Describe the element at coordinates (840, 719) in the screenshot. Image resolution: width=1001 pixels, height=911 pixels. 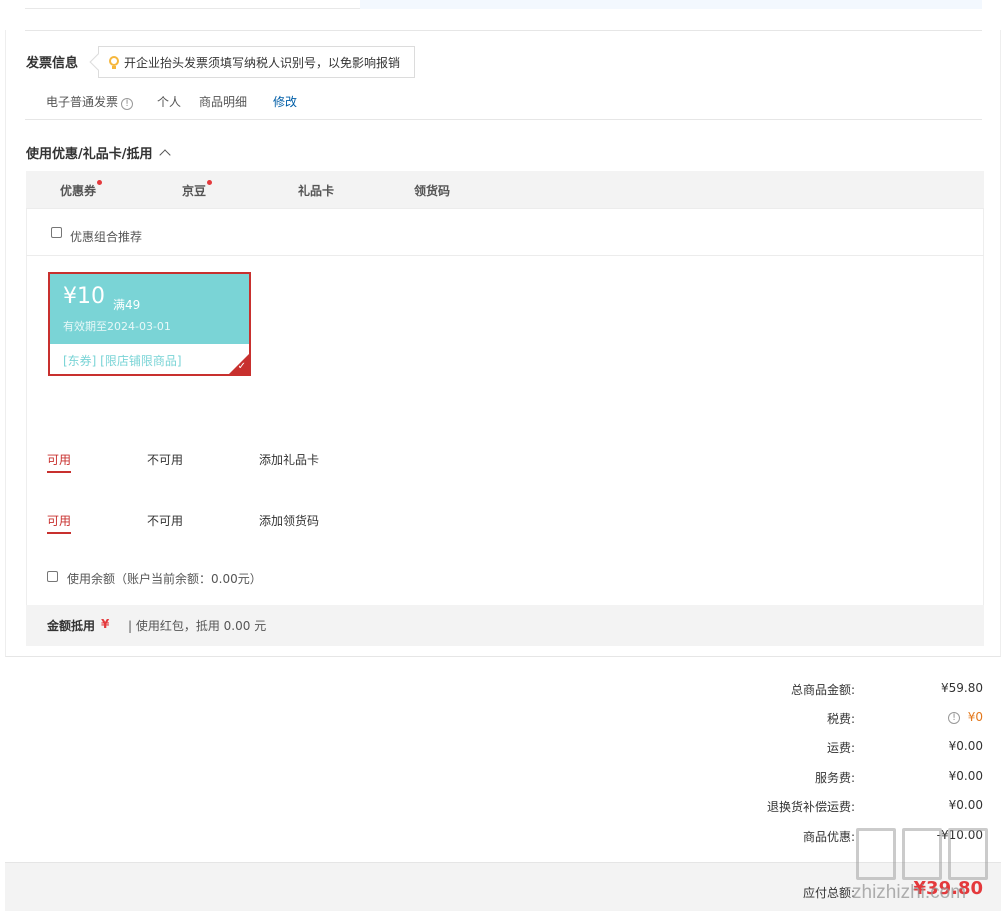
I see `summary-label-tax: 税费:` at that location.